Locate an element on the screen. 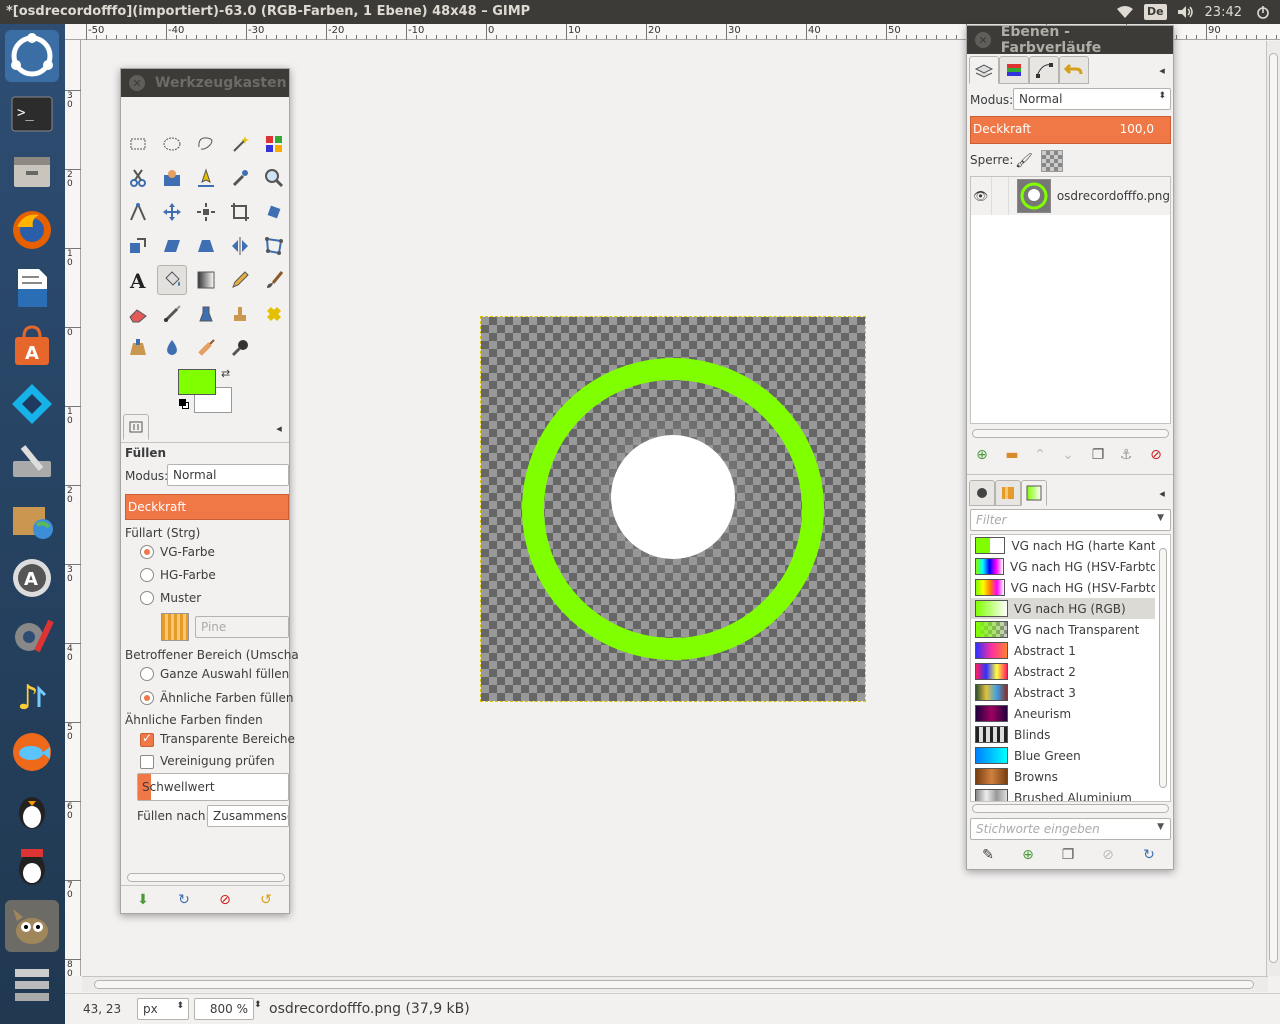 This screenshot has height=1024, width=1280. merged-checkbox is located at coordinates (147, 762).